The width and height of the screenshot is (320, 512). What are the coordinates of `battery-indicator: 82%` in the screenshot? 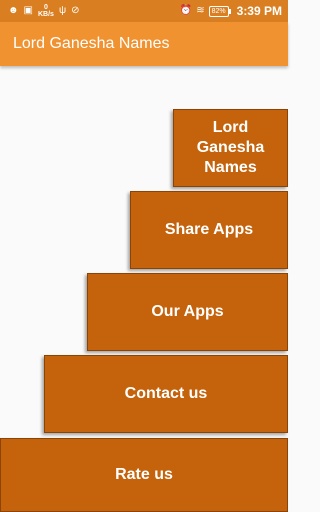 It's located at (219, 11).